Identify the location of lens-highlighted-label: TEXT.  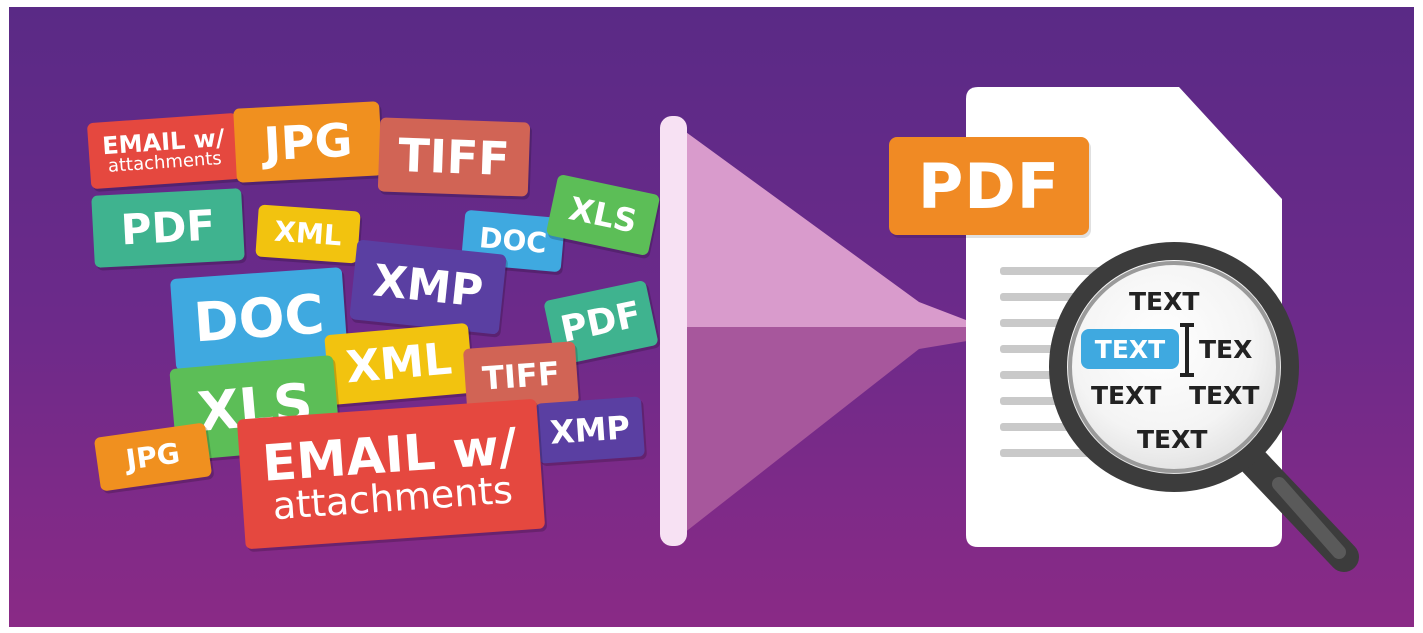
(1130, 349).